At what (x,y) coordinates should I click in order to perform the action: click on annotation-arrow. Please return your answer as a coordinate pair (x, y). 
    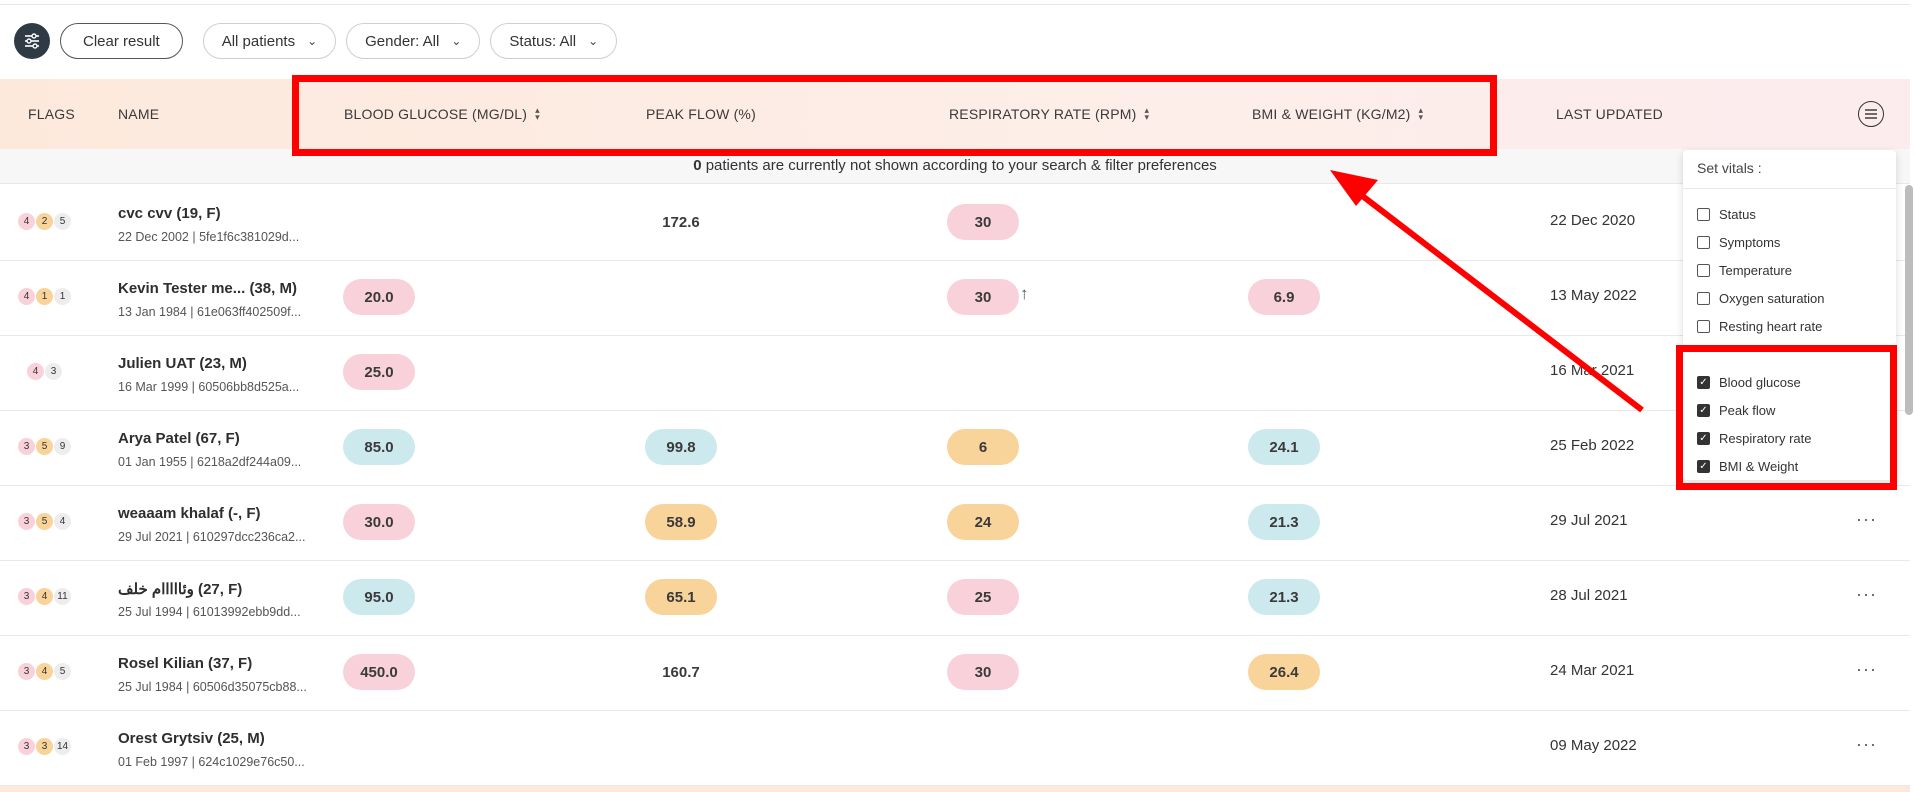
    Looking at the image, I should click on (1487, 291).